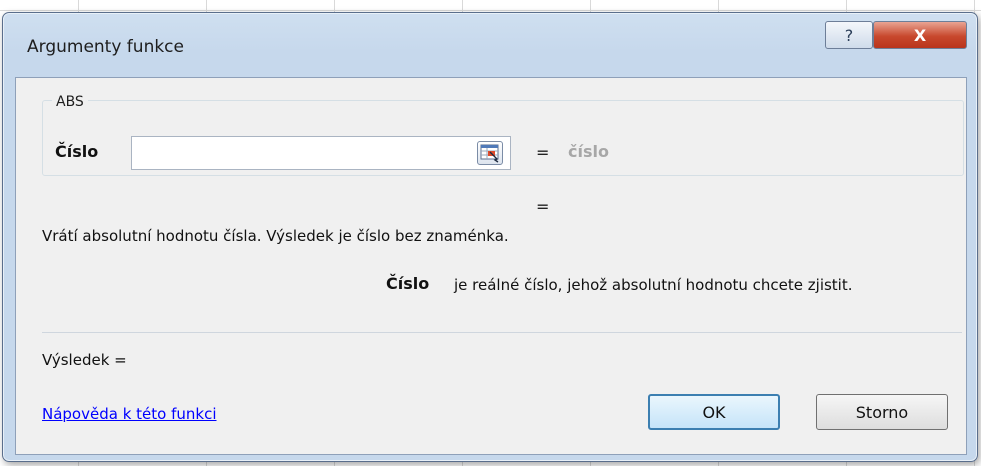  Describe the element at coordinates (543, 206) in the screenshot. I see `result-equals: =` at that location.